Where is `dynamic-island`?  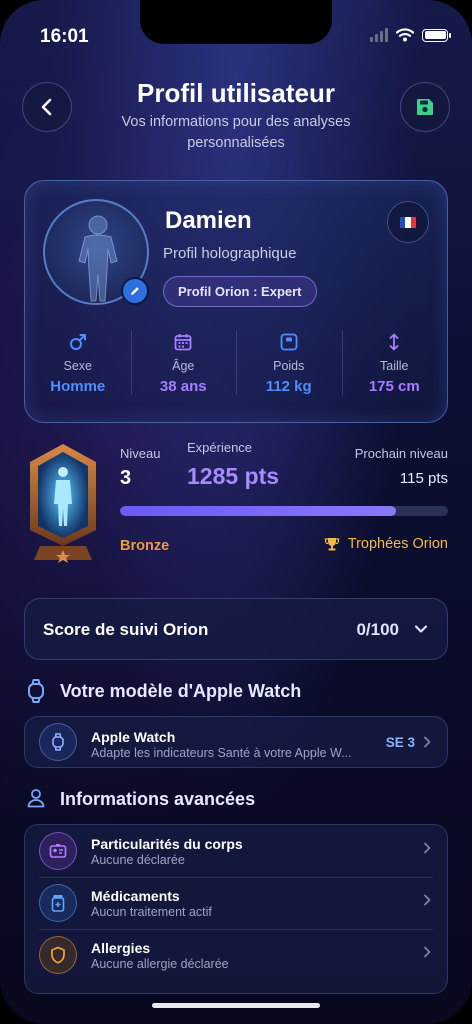
dynamic-island is located at coordinates (236, 22).